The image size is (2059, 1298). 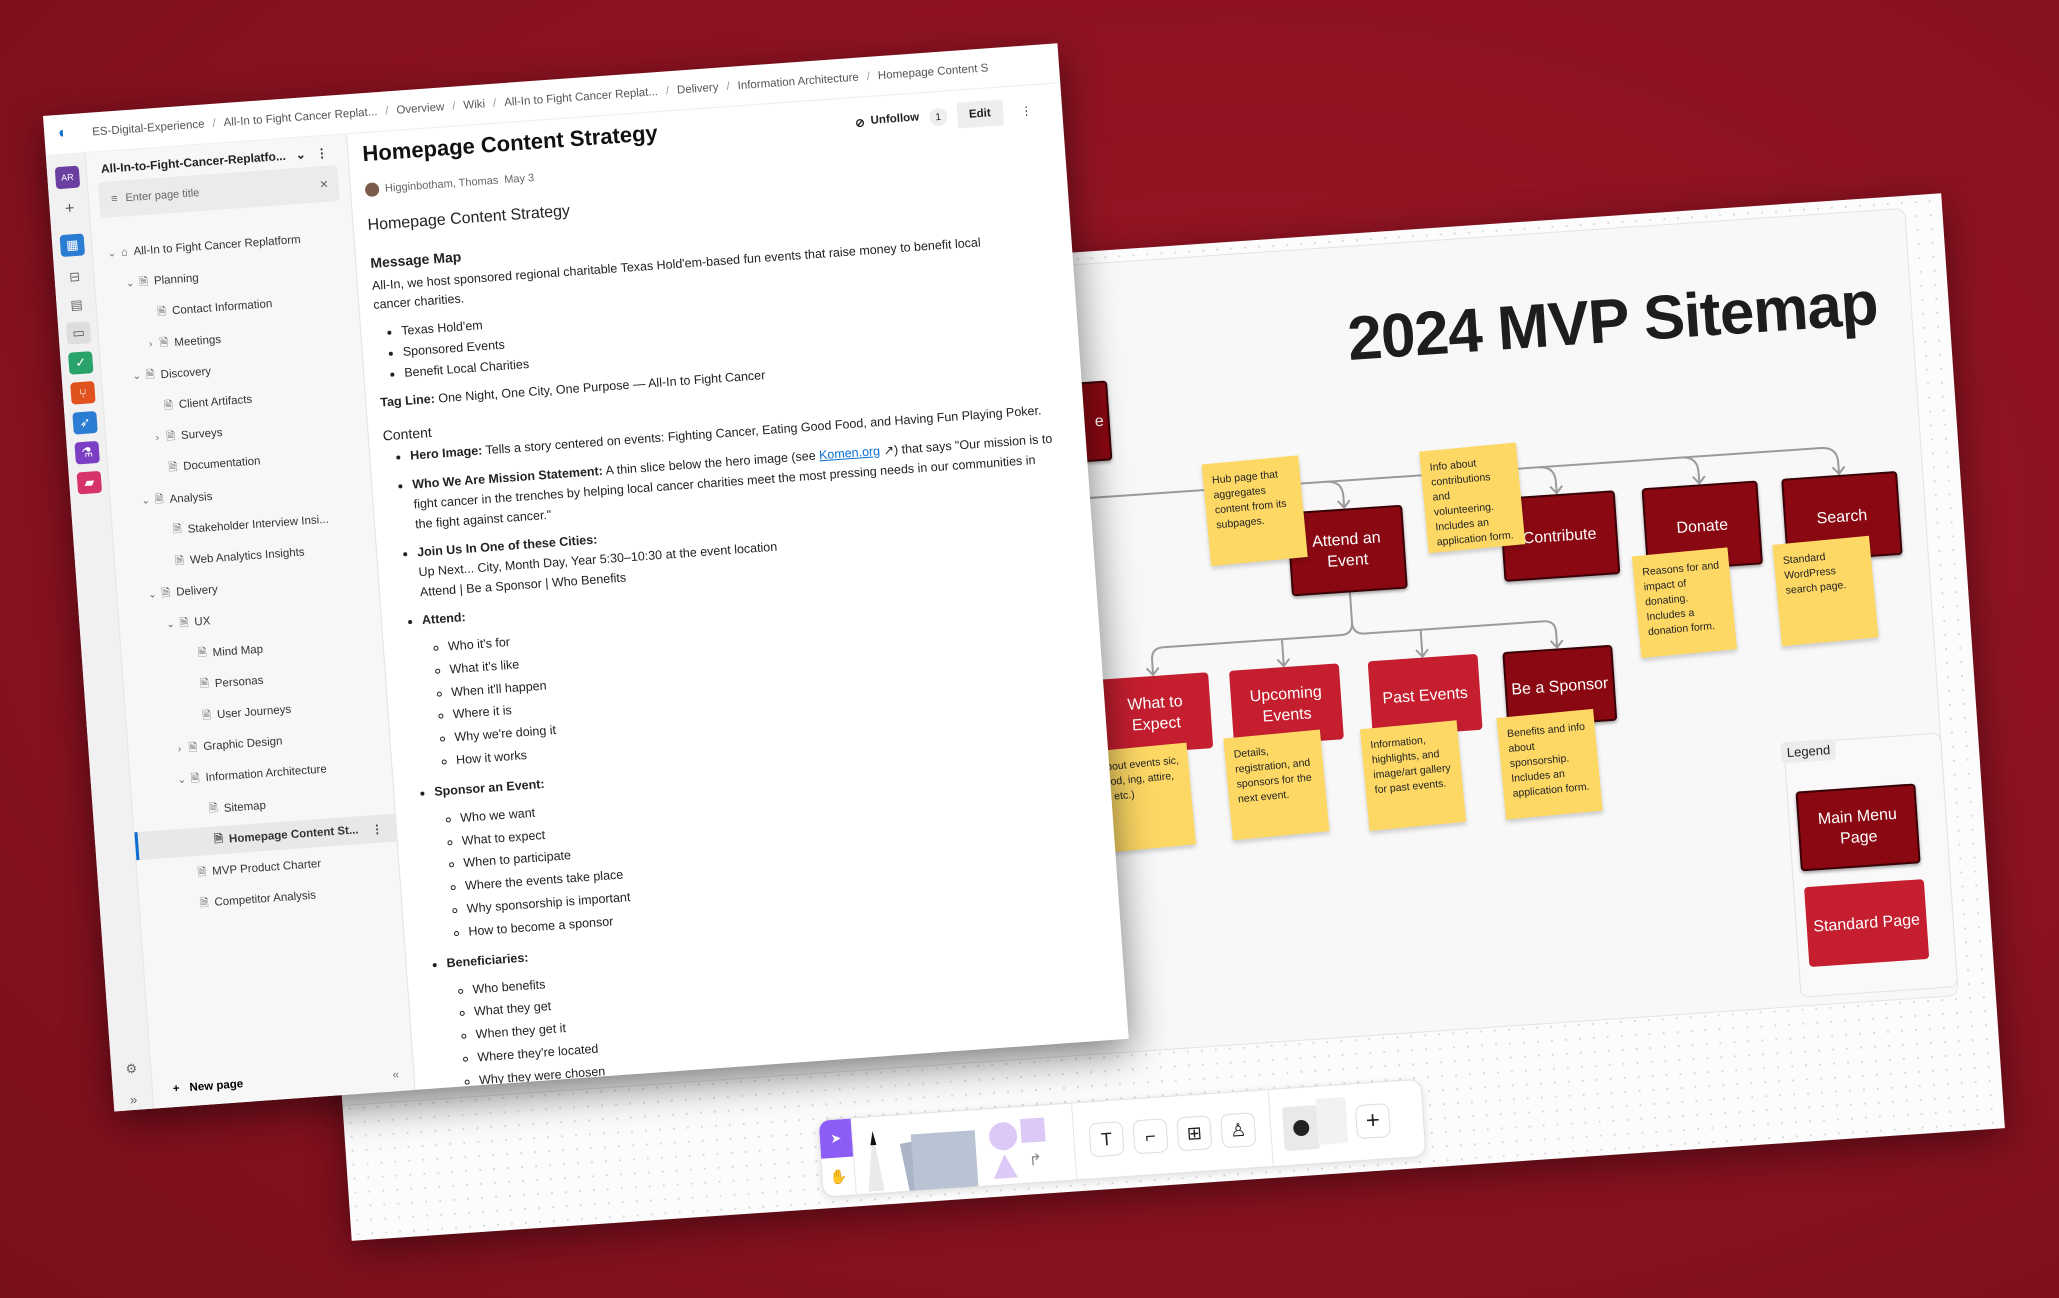 I want to click on tree-item-label: Information Architecture, so click(x=266, y=774).